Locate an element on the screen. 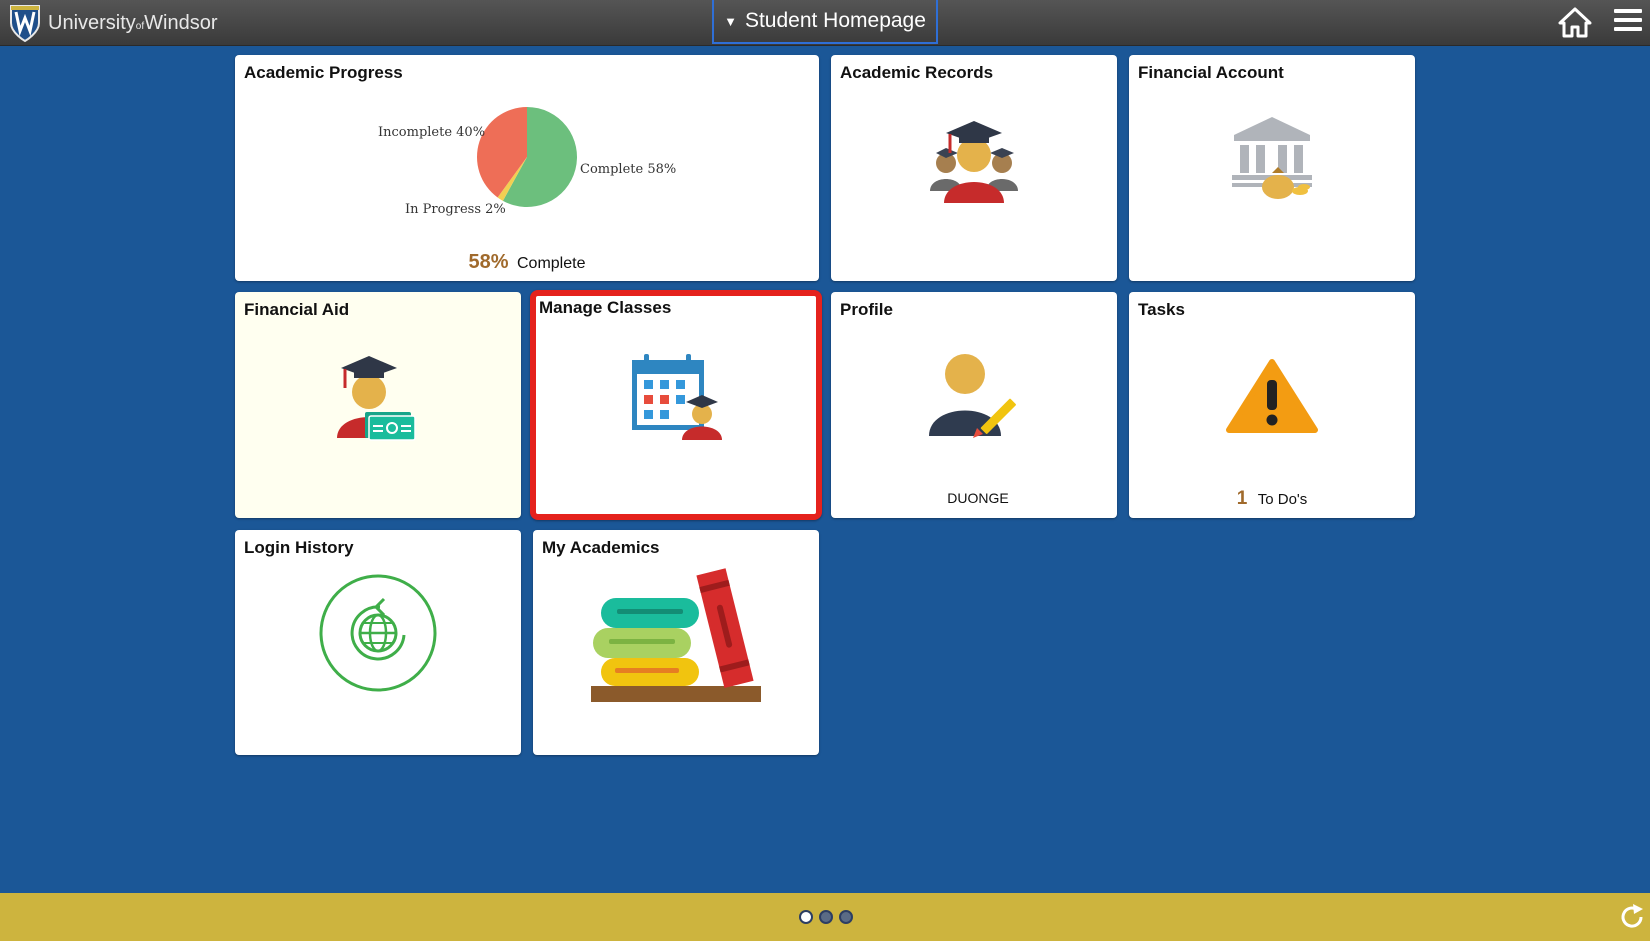 The image size is (1650, 941). tile-title: My Academics is located at coordinates (601, 547).